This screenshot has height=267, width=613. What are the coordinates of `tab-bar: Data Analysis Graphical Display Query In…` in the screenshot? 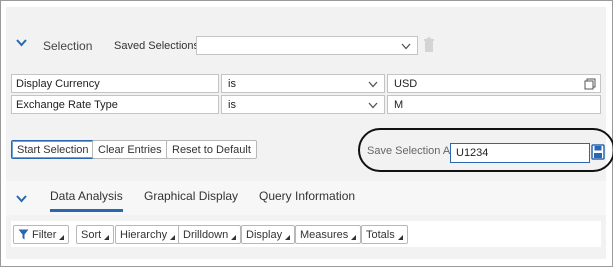 It's located at (306, 198).